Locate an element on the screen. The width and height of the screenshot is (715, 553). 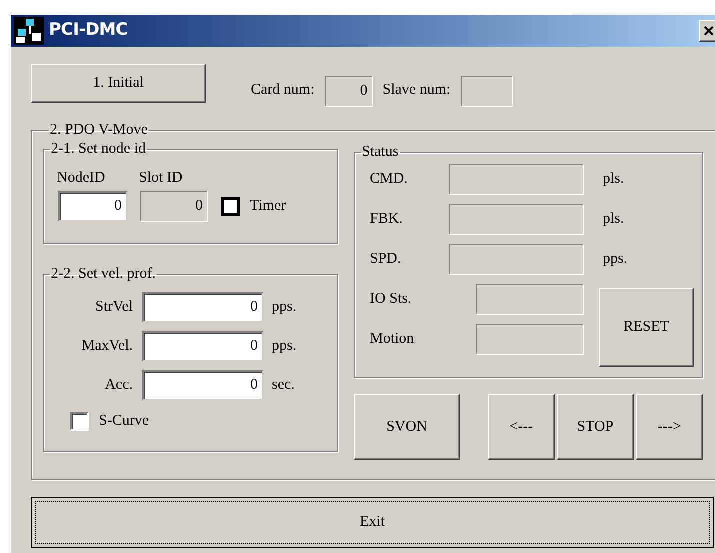
card-num-label: Card num: is located at coordinates (283, 90).